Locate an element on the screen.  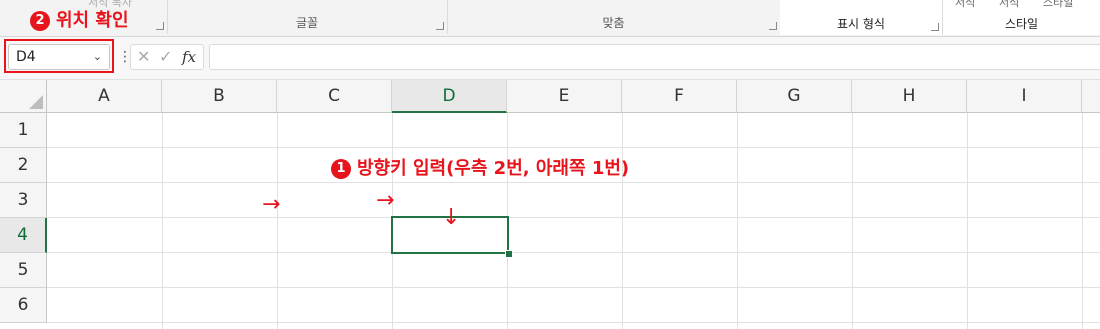
row-header-4: 4 is located at coordinates (23, 235).